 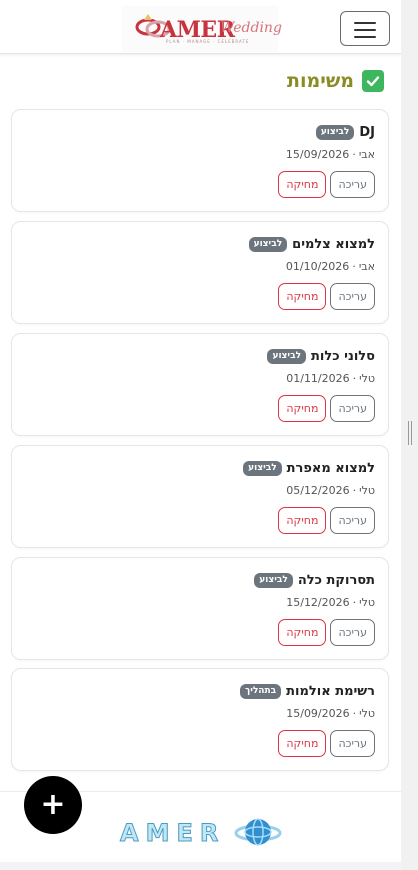 I want to click on page-title: משימות, so click(x=320, y=81).